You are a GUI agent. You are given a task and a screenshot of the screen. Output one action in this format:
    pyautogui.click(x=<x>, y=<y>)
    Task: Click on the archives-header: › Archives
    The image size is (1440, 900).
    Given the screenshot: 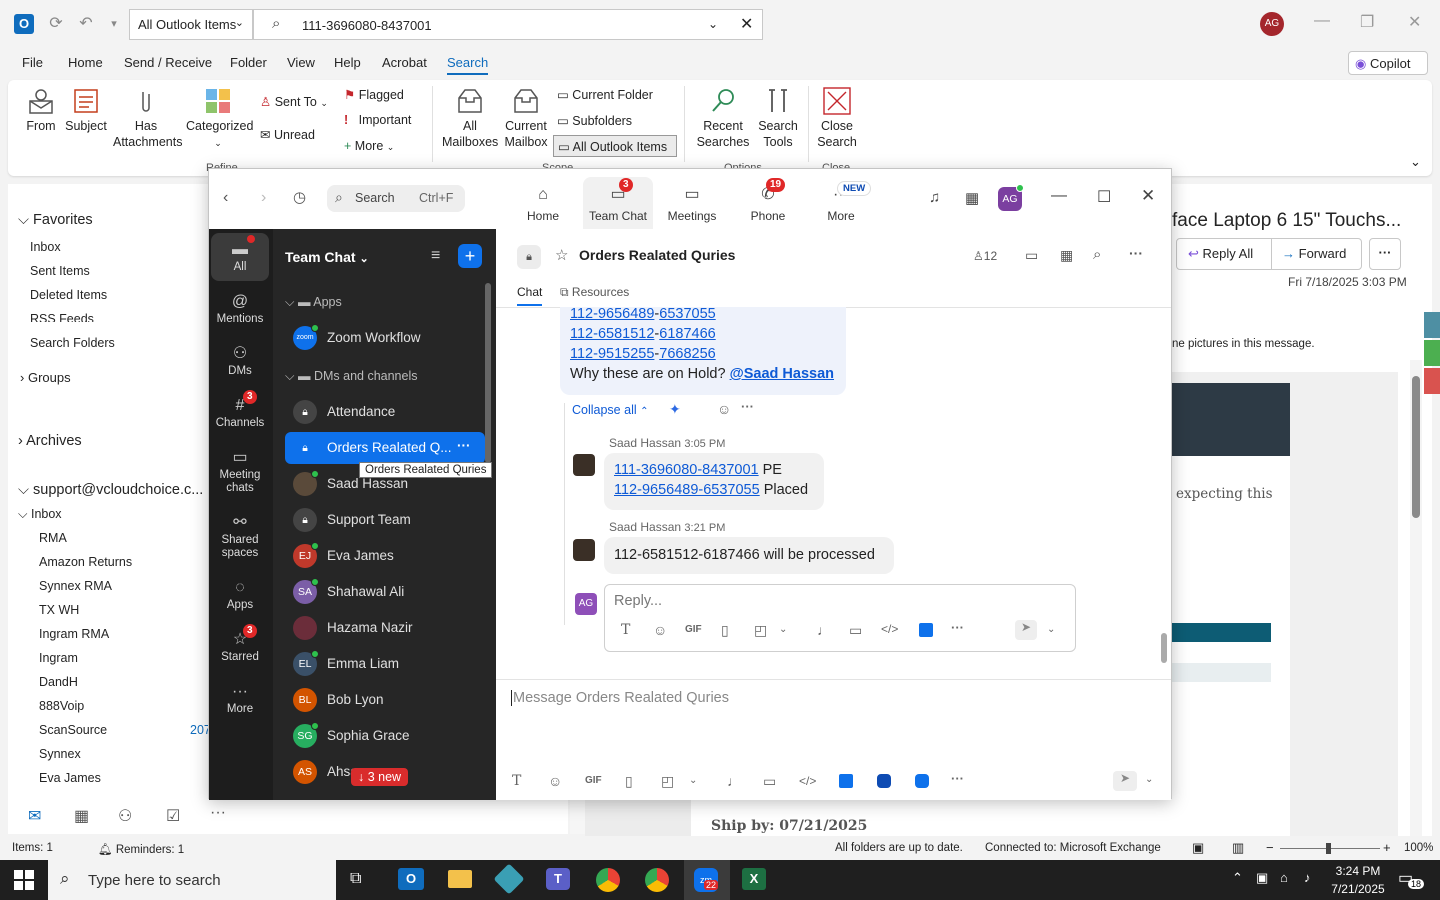 What is the action you would take?
    pyautogui.click(x=50, y=441)
    